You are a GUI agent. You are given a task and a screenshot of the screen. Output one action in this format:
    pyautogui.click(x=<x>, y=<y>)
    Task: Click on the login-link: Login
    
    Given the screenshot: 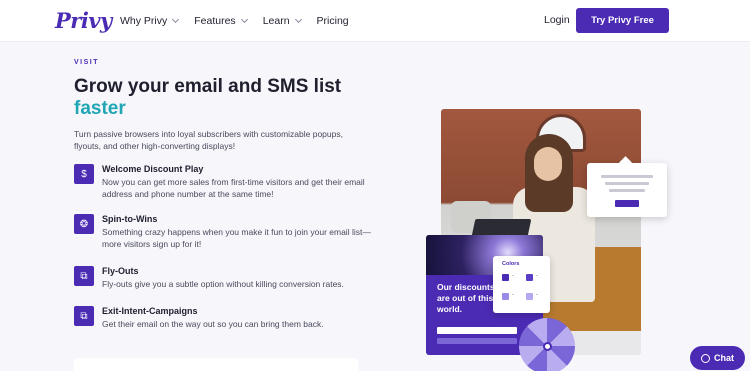 What is the action you would take?
    pyautogui.click(x=557, y=20)
    